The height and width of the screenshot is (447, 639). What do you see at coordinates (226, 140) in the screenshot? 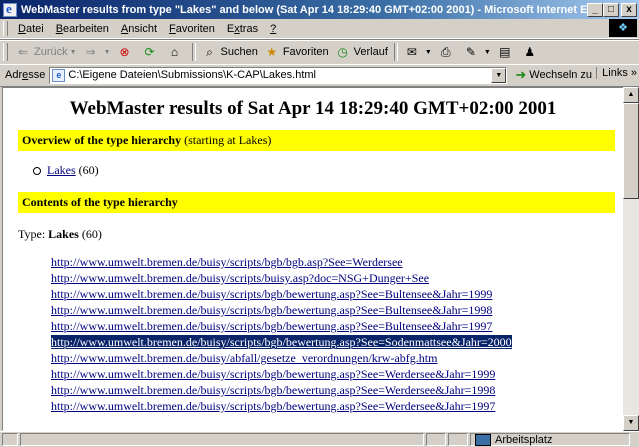
I see `overview-note: (starting at Lakes)` at bounding box center [226, 140].